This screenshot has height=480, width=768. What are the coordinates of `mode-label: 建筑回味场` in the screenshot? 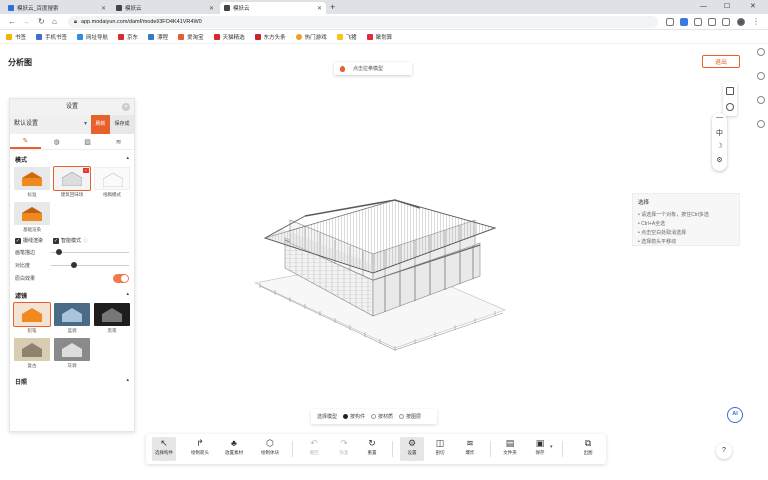 It's located at (72, 194).